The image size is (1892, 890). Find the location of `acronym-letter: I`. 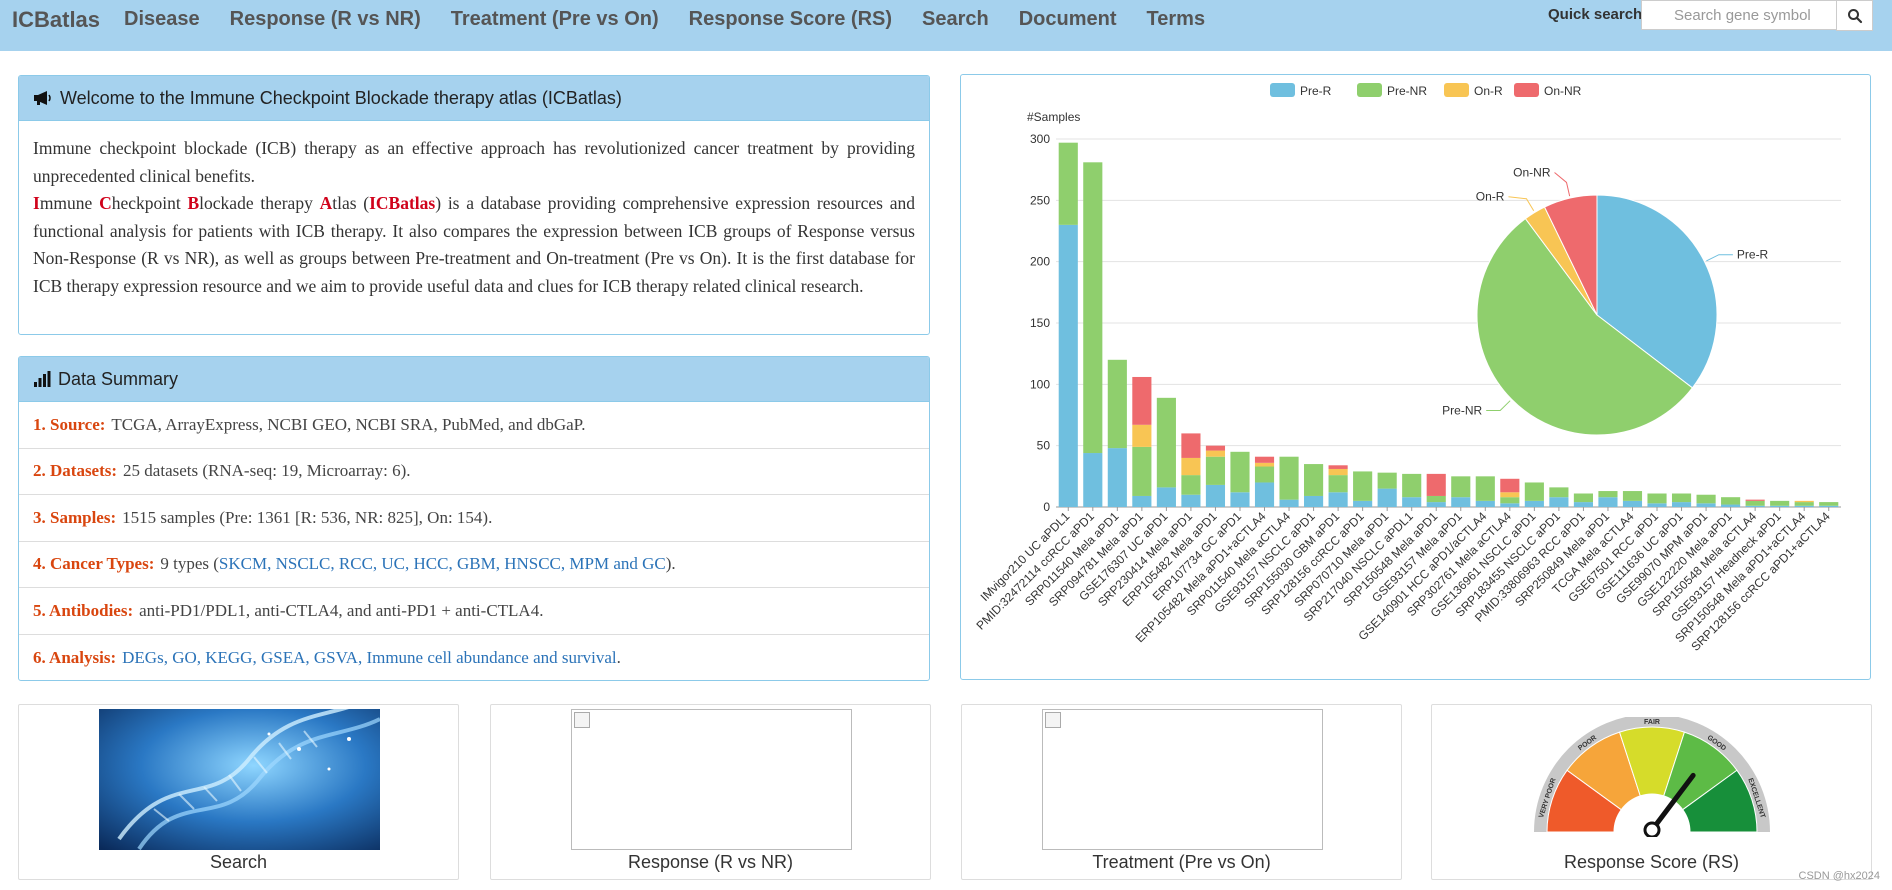

acronym-letter: I is located at coordinates (36, 203).